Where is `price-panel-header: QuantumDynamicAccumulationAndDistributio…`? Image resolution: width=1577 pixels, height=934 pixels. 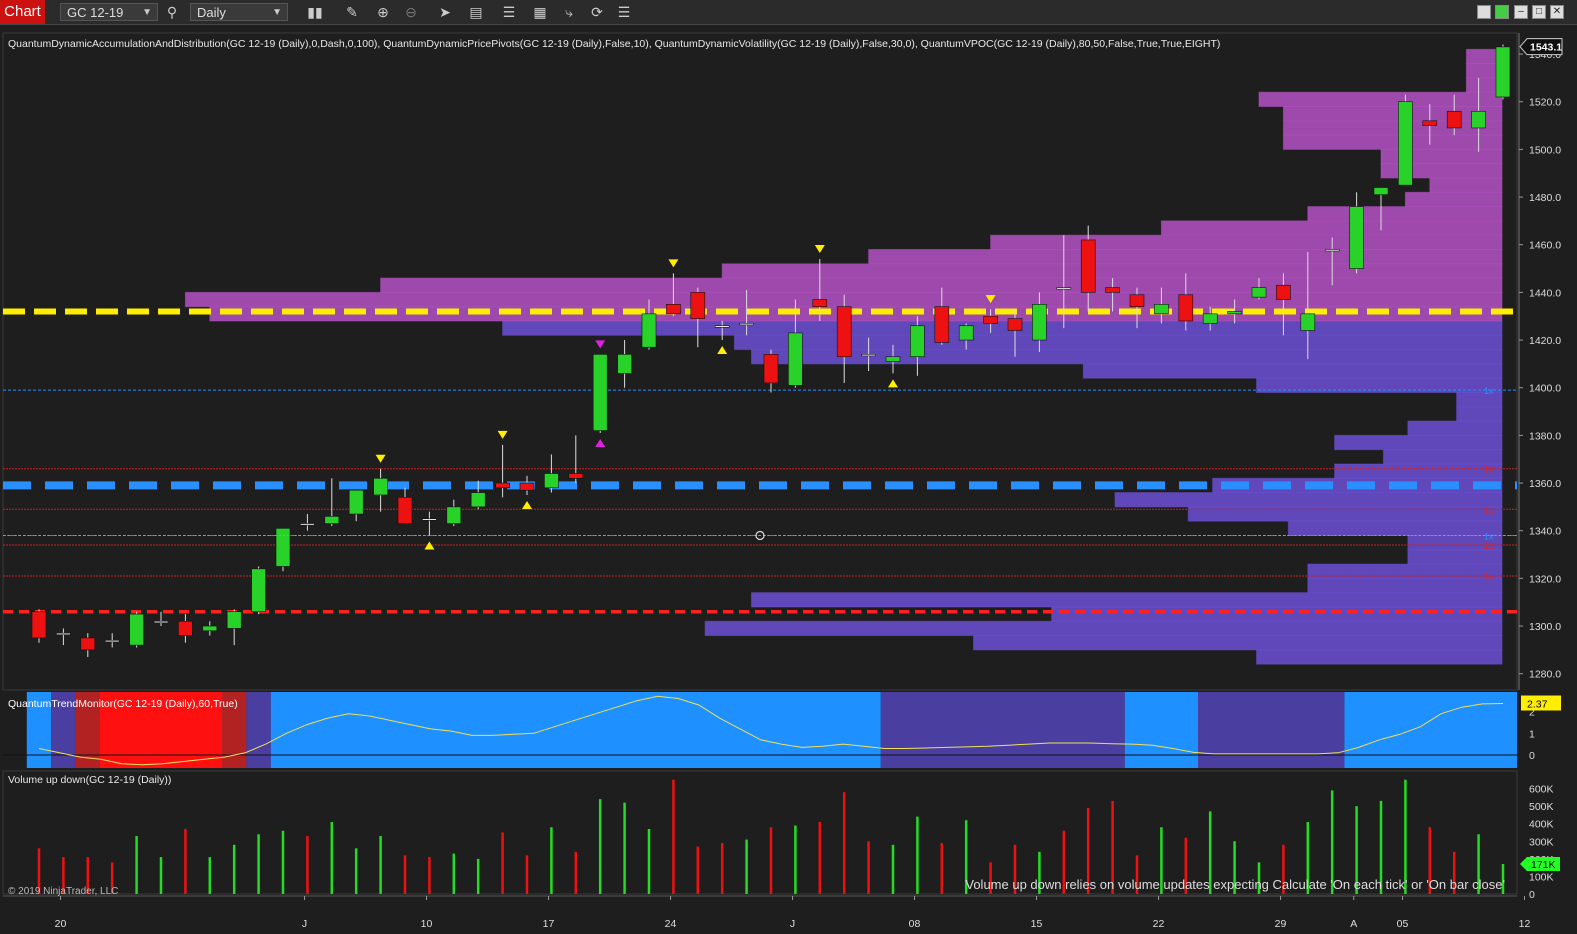
price-panel-header: QuantumDynamicAccumulationAndDistributio… is located at coordinates (614, 44).